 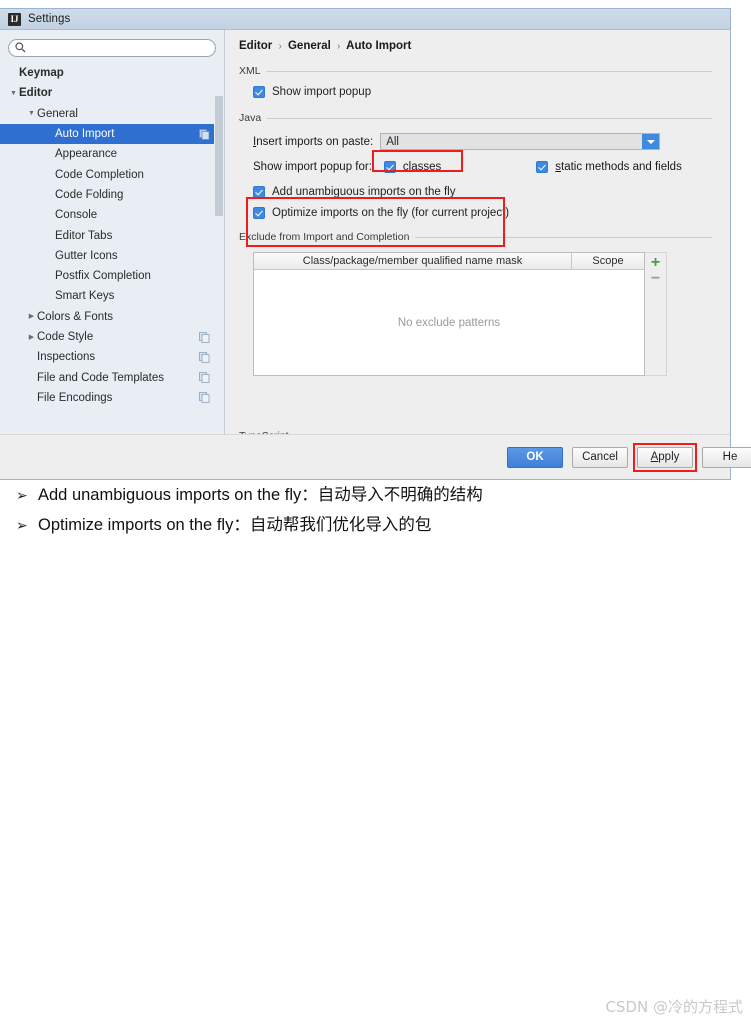 What do you see at coordinates (41, 73) in the screenshot?
I see `sidebar-item-label: Keymap` at bounding box center [41, 73].